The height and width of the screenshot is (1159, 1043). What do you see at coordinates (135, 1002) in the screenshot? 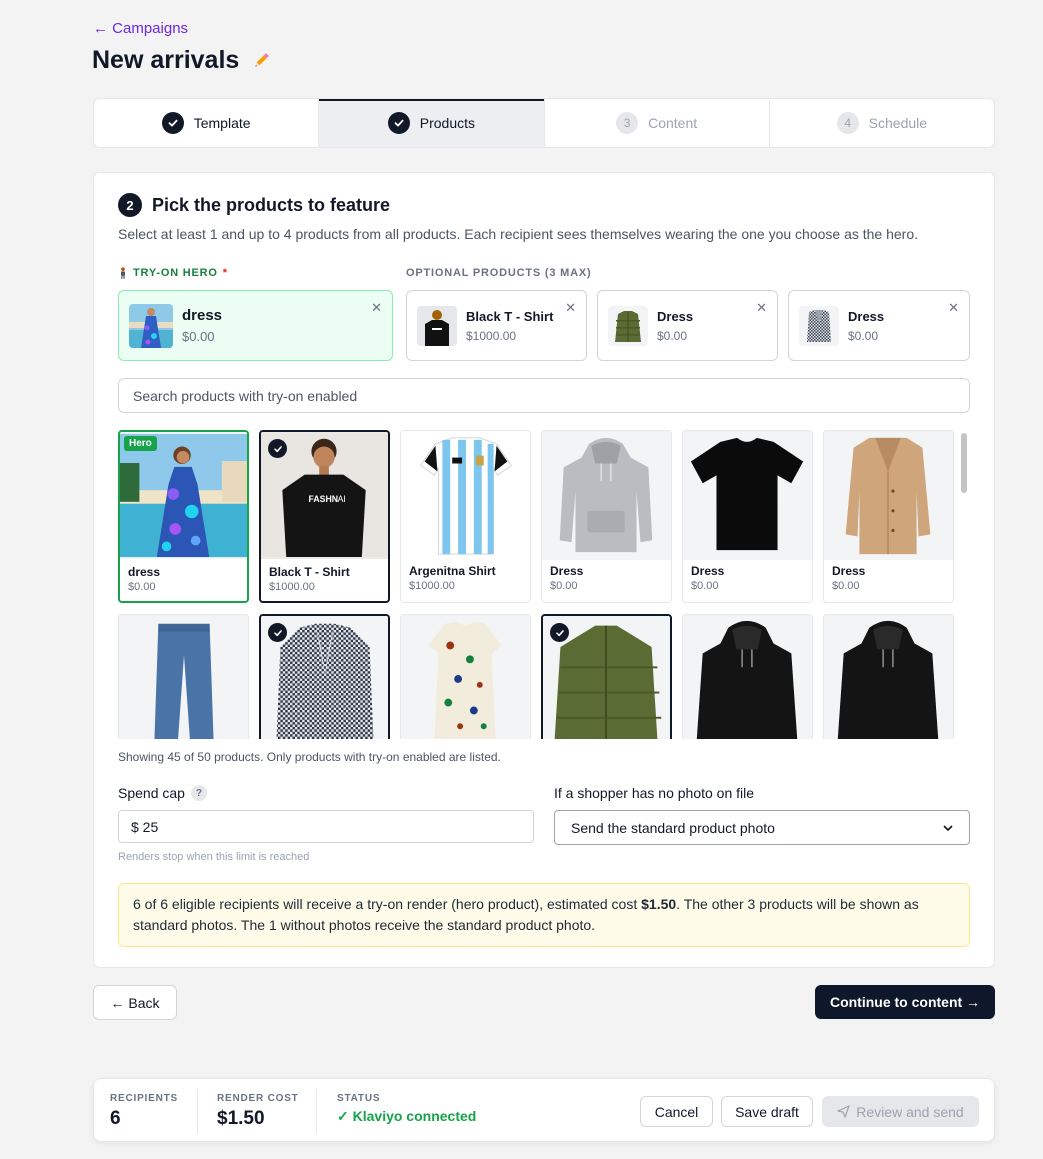
I see `back-button: ← Back` at bounding box center [135, 1002].